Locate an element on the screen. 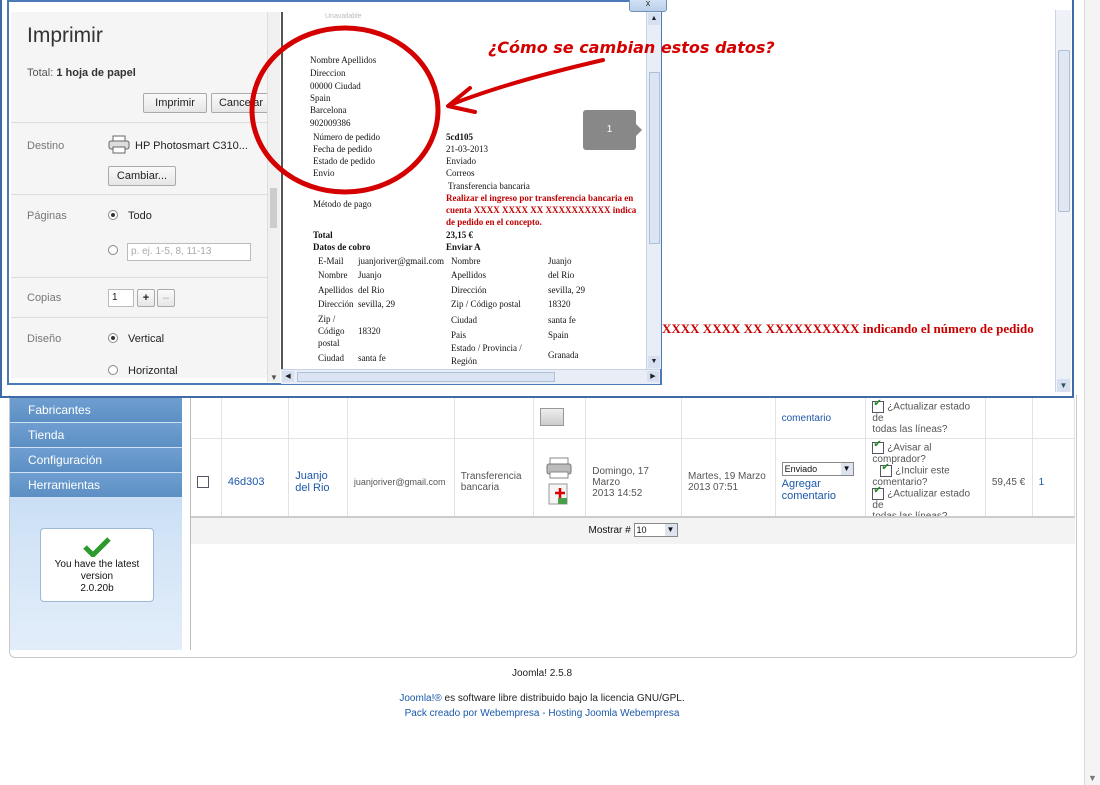 The height and width of the screenshot is (785, 1100). version-number: 2.0.20b is located at coordinates (97, 588).